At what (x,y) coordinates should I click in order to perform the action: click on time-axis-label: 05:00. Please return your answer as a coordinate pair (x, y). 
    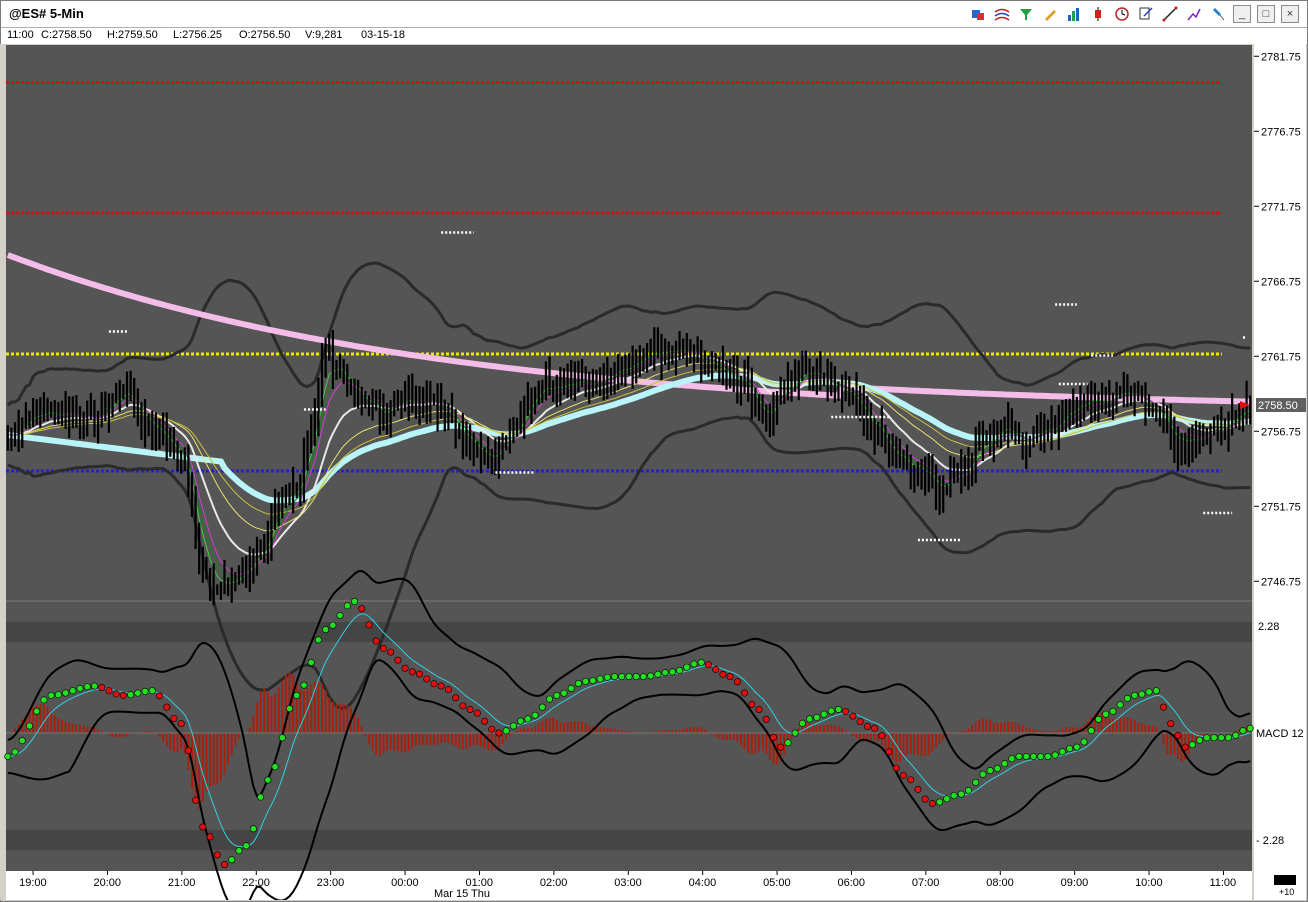
    Looking at the image, I should click on (777, 883).